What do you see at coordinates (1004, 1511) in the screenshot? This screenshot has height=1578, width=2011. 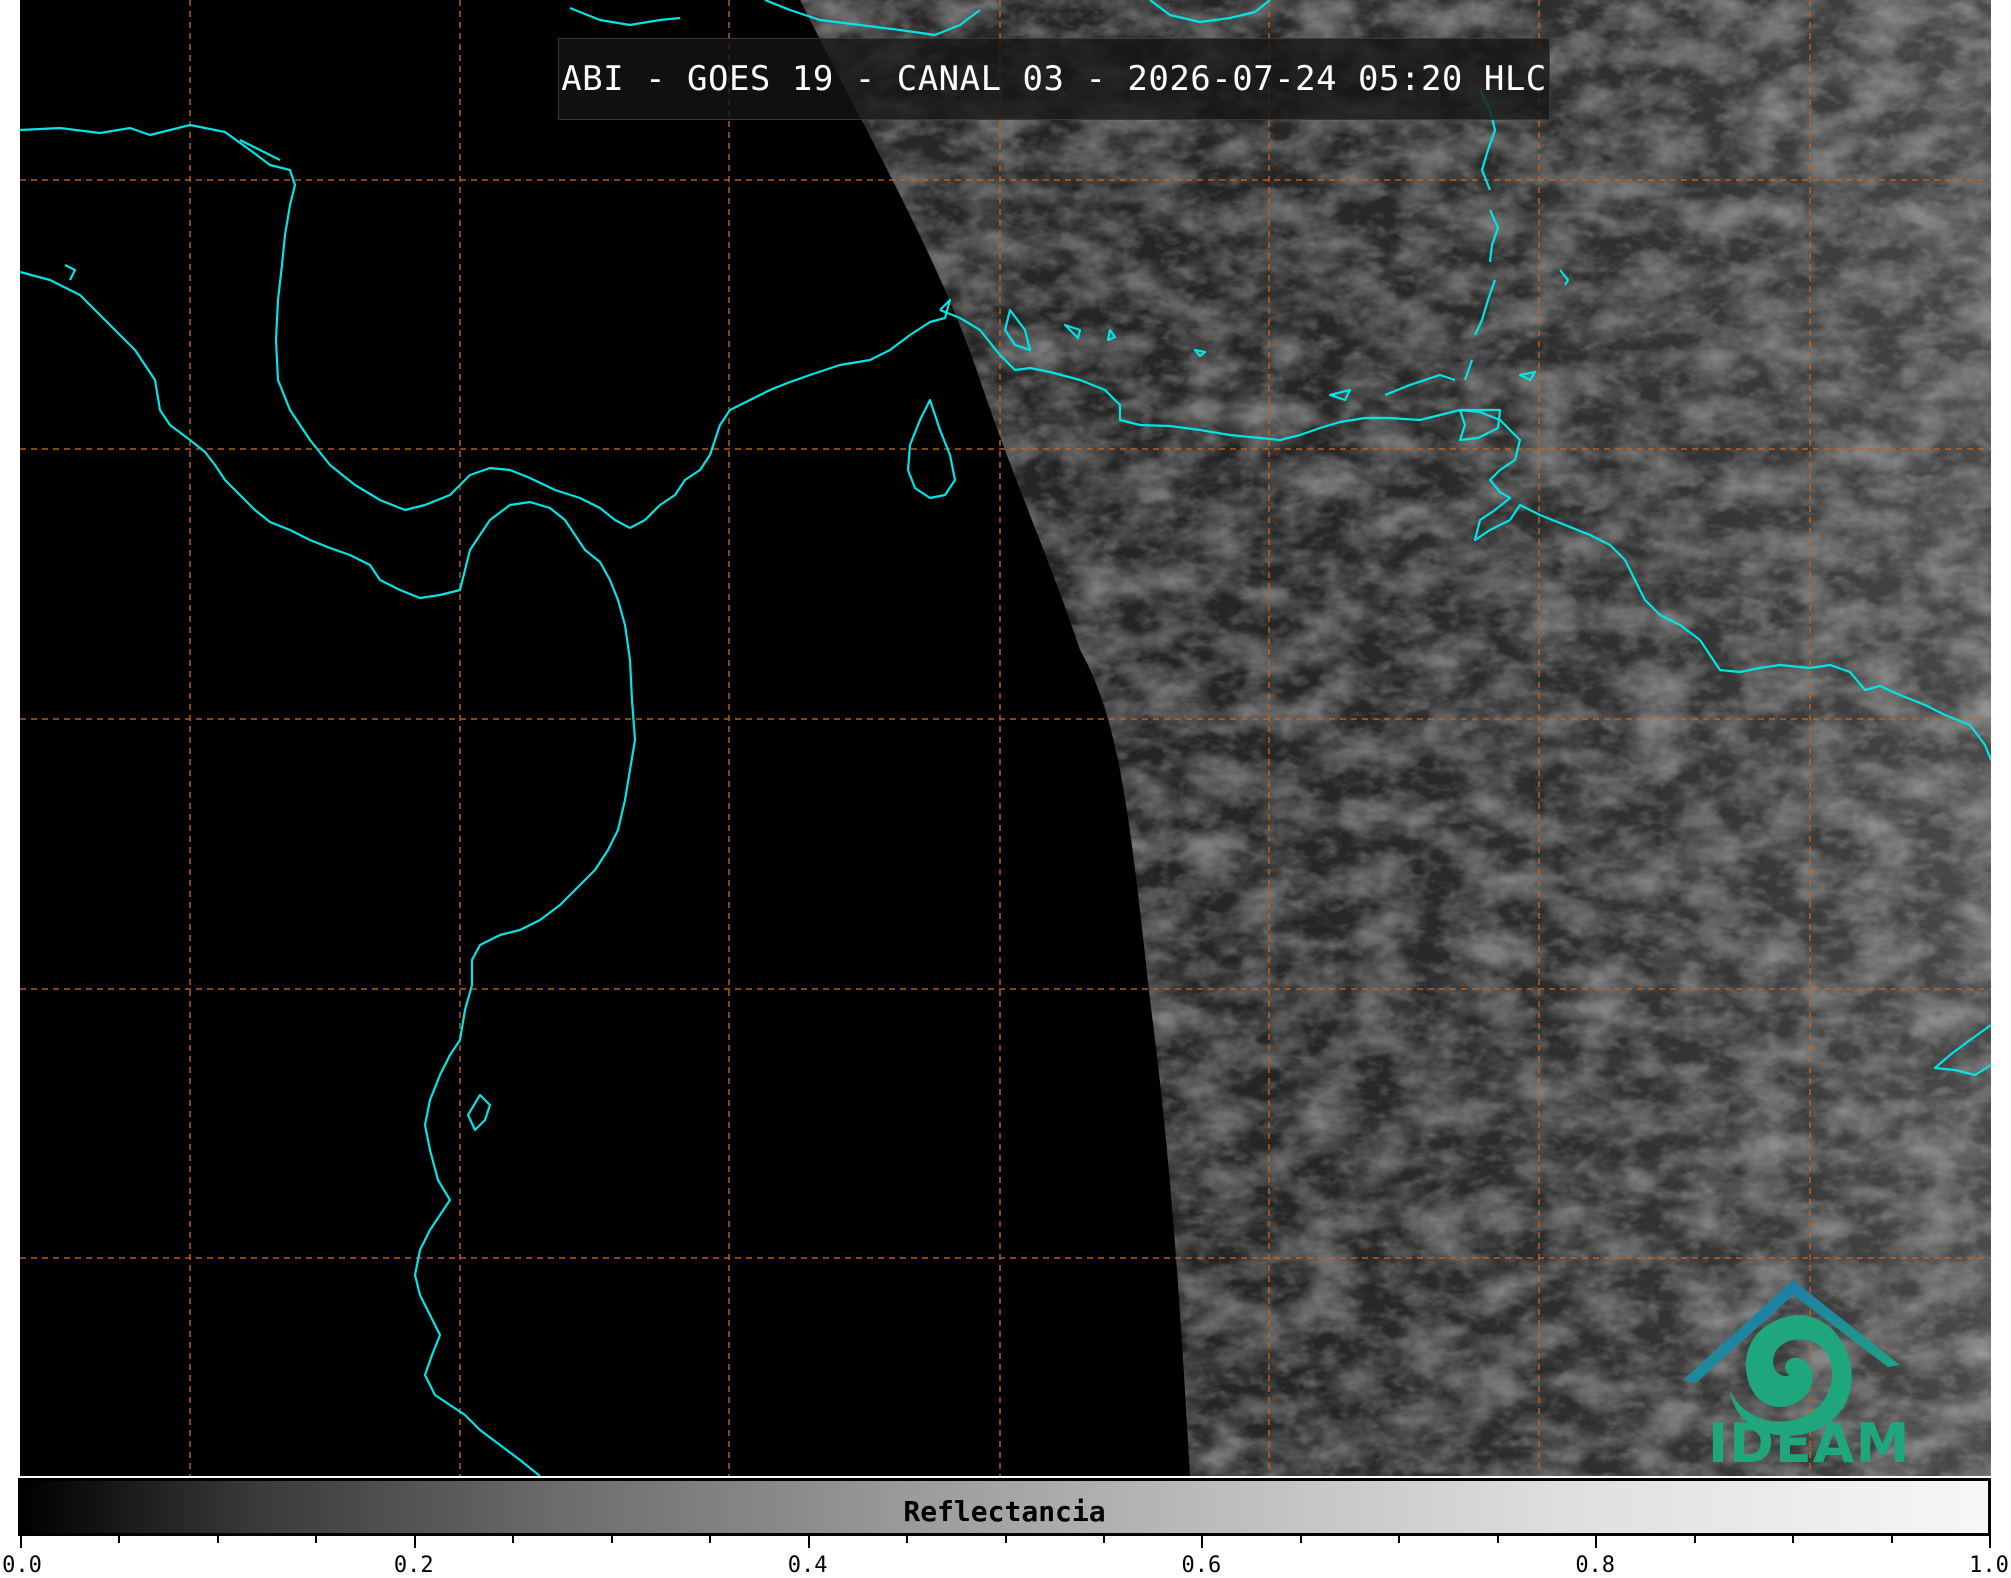 I see `colorbar-label: Reflectancia` at bounding box center [1004, 1511].